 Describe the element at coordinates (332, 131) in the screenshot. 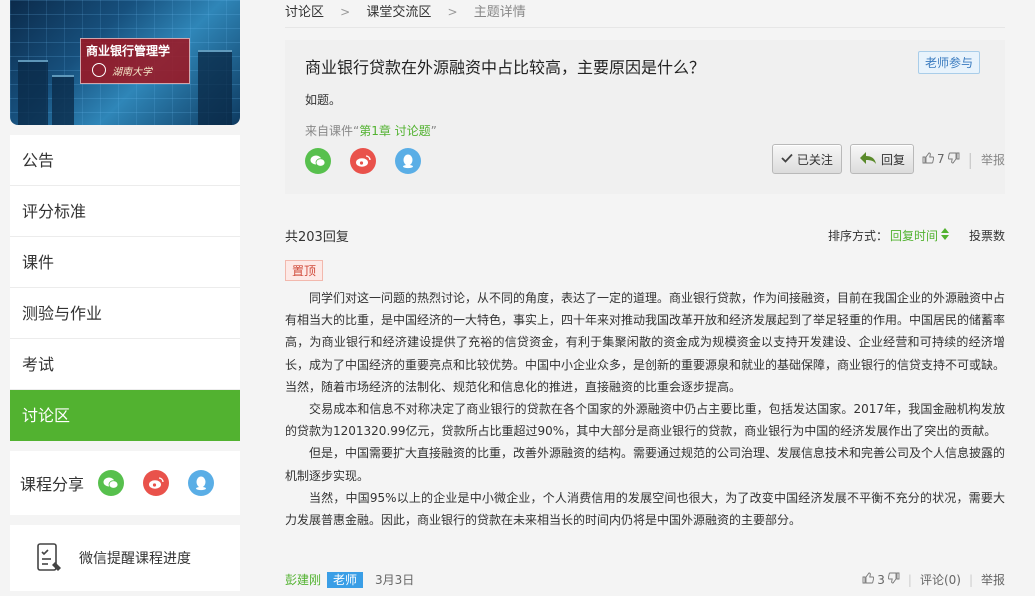

I see `topic-source-prefix: 来自课件“` at that location.